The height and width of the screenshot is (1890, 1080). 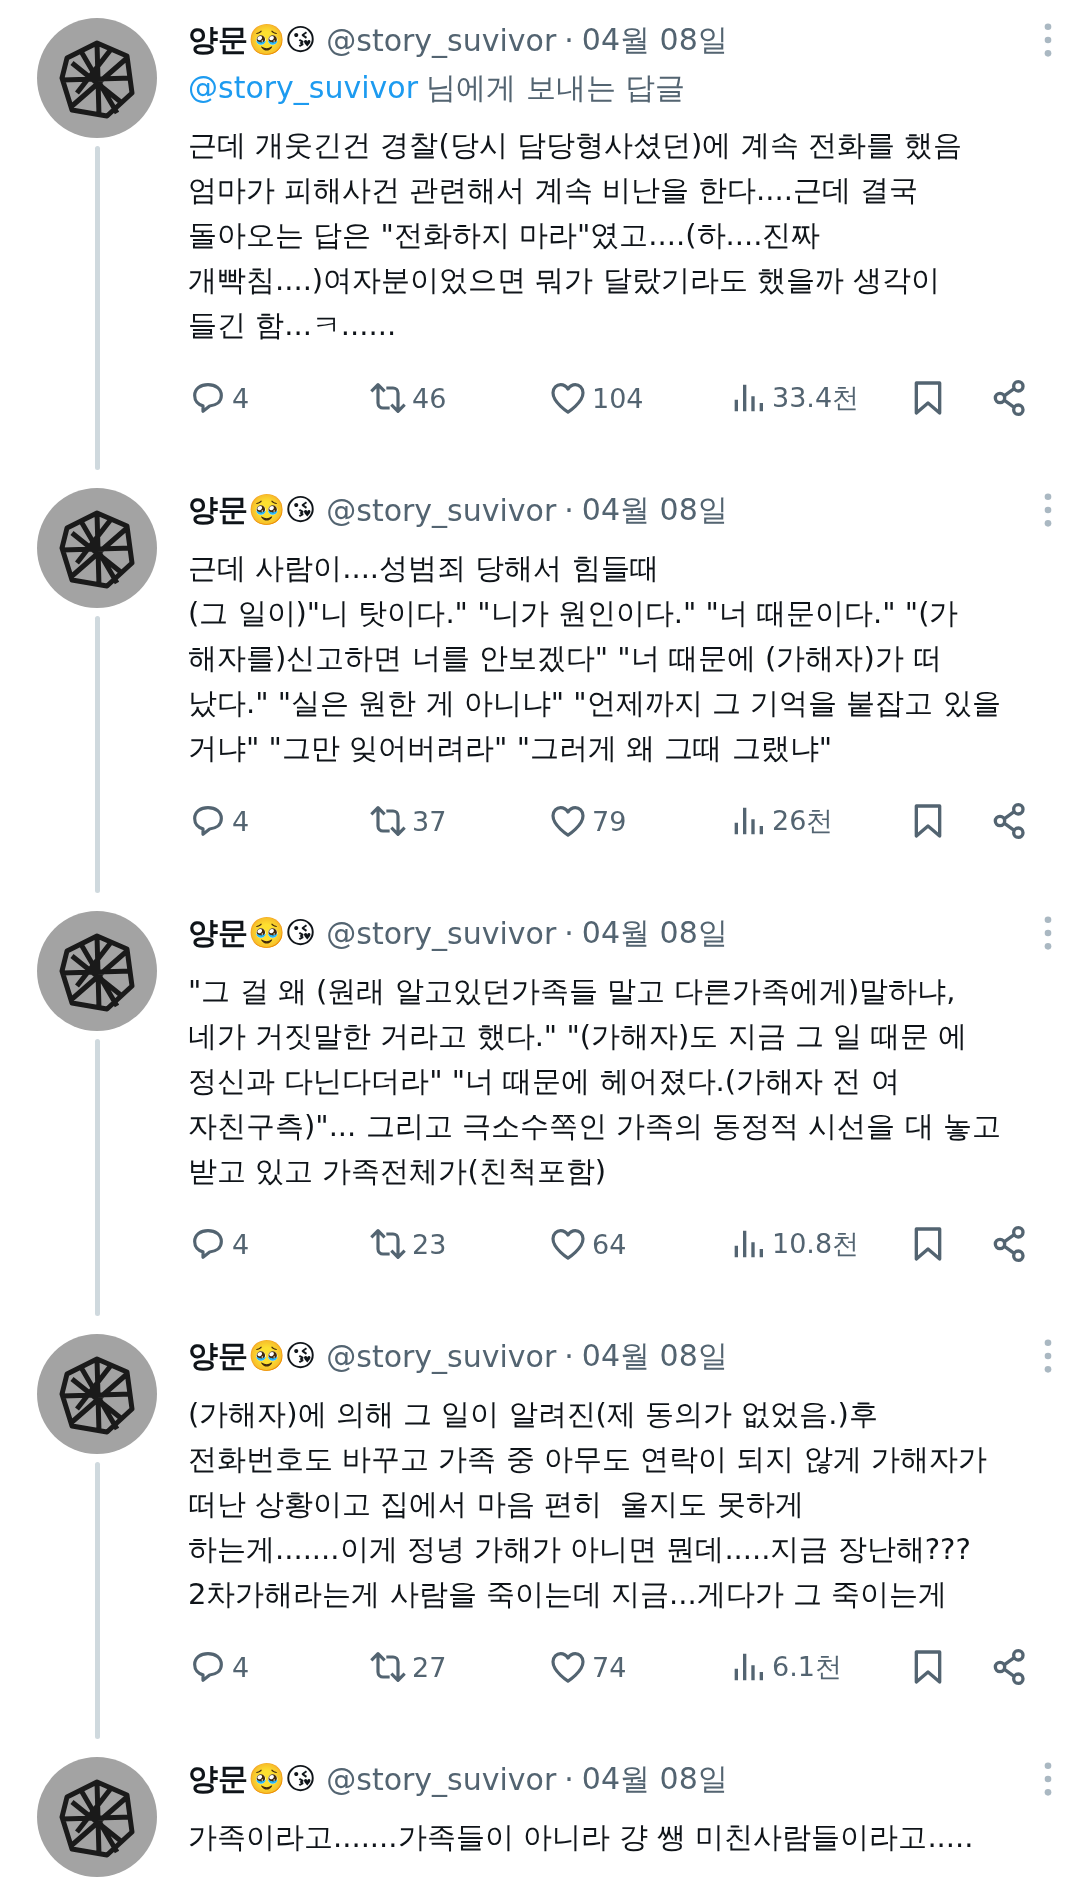 What do you see at coordinates (816, 398) in the screenshot?
I see `view-count: 33.4천` at bounding box center [816, 398].